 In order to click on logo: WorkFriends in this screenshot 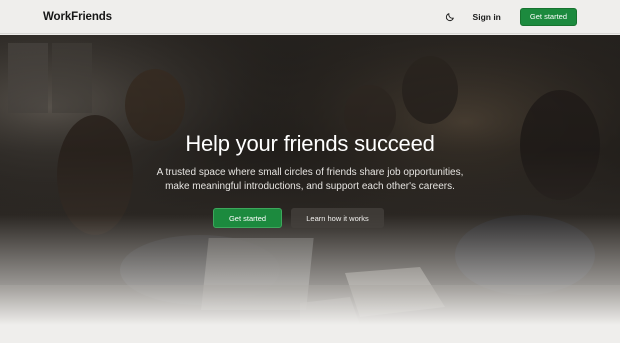, I will do `click(77, 17)`.